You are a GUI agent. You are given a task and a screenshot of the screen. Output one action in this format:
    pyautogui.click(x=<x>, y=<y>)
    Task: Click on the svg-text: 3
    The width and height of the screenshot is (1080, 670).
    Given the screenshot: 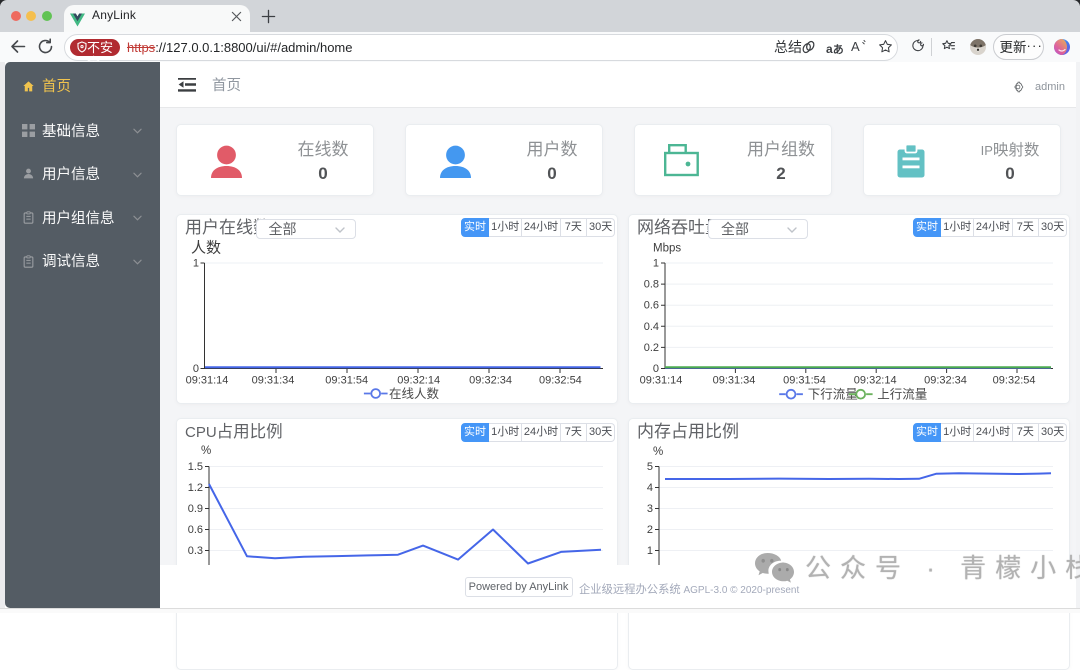 What is the action you would take?
    pyautogui.click(x=650, y=509)
    